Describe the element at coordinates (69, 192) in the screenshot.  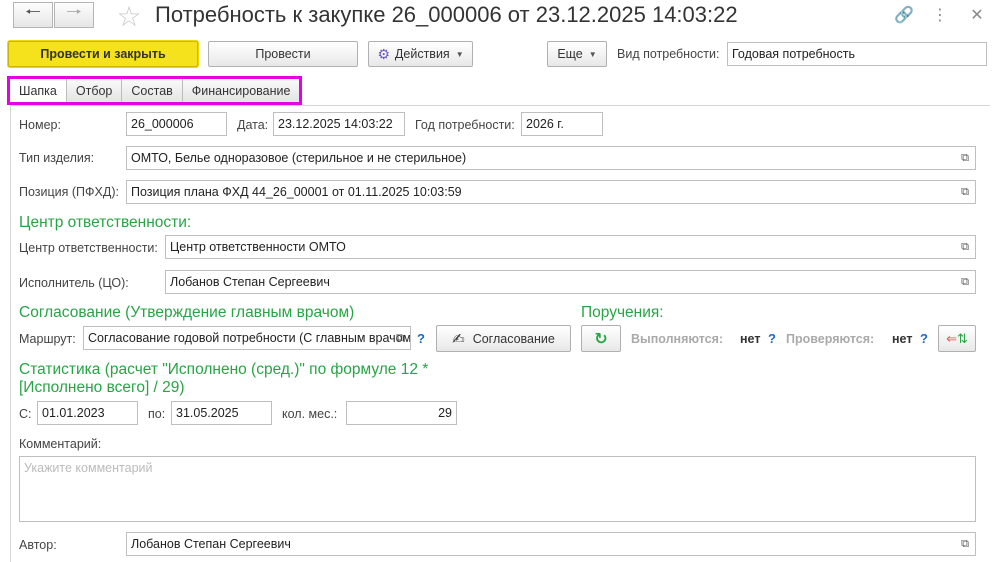
I see `position-label: Позиция (ПФХД):` at that location.